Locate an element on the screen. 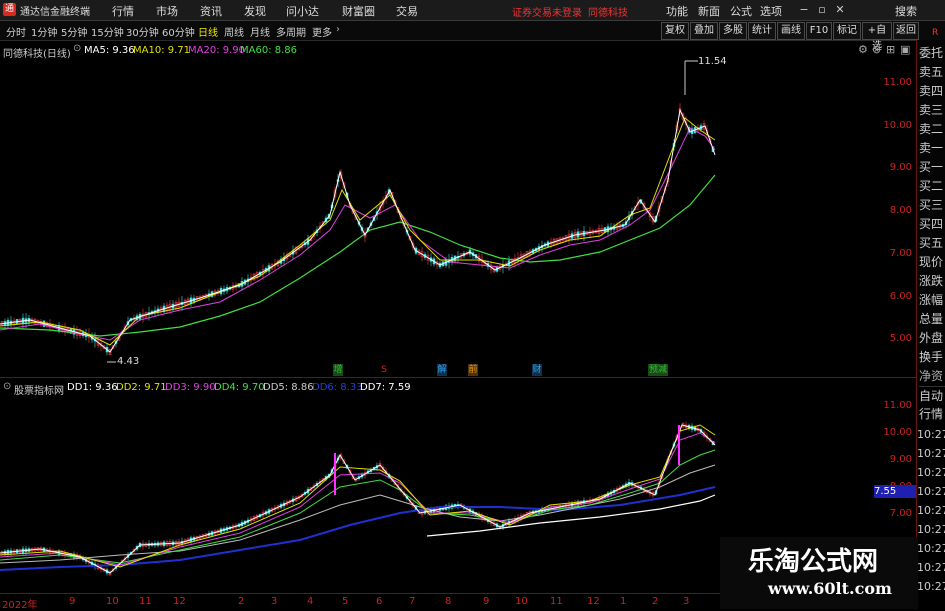 This screenshot has height=611, width=945. period-weekly: 周线 is located at coordinates (234, 31).